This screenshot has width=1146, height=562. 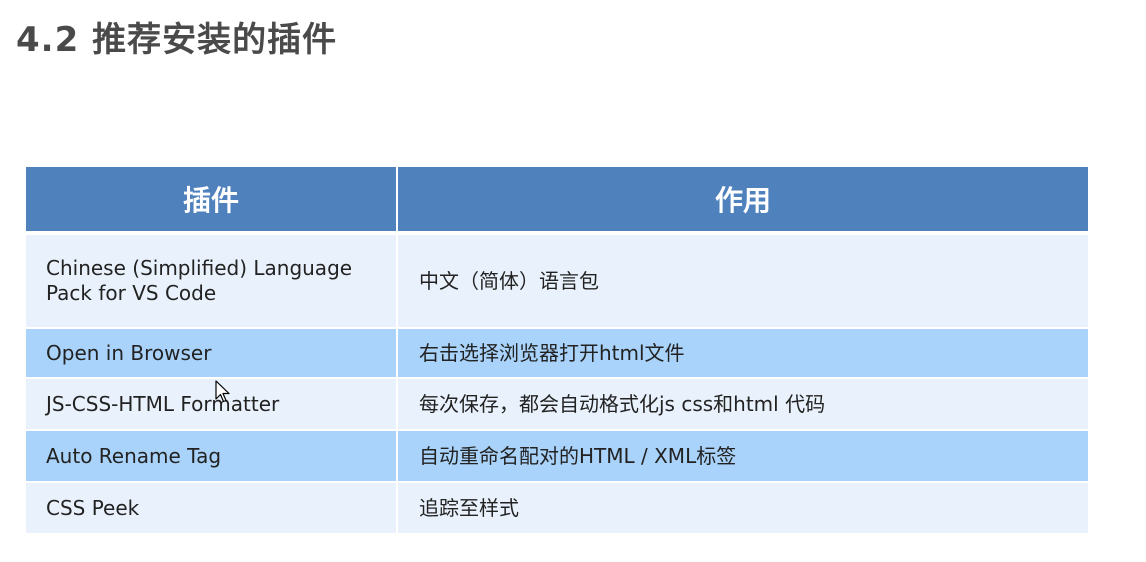 What do you see at coordinates (212, 201) in the screenshot?
I see `header-plugin: 插件` at bounding box center [212, 201].